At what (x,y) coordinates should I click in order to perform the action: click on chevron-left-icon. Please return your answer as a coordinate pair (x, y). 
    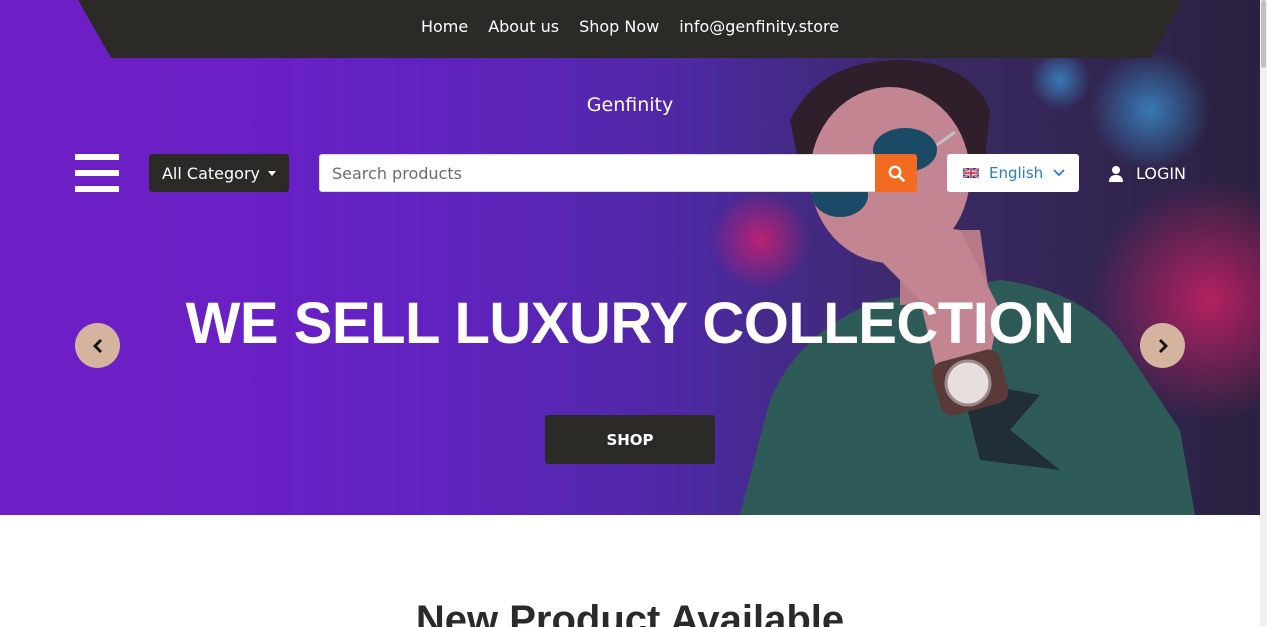
    Looking at the image, I should click on (97, 345).